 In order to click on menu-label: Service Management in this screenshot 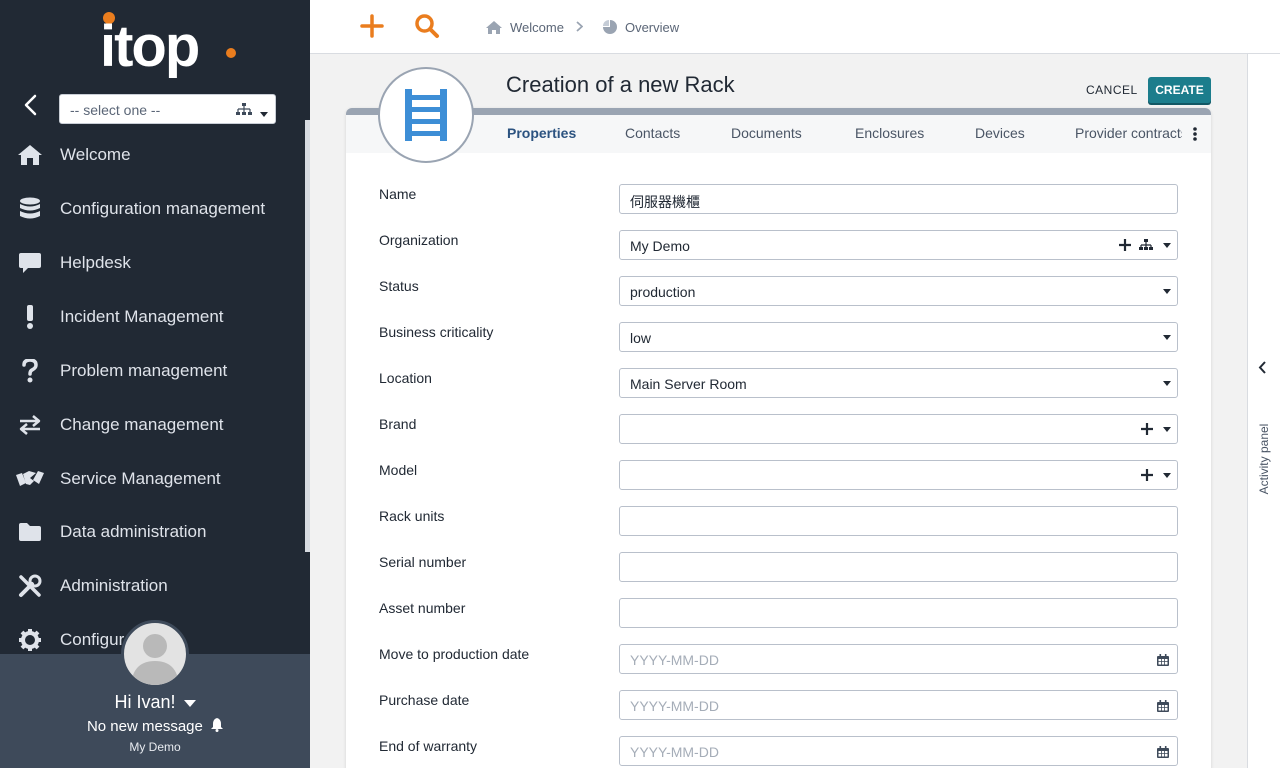, I will do `click(140, 478)`.